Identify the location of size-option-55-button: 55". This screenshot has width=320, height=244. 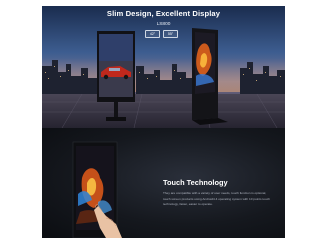
(170, 34).